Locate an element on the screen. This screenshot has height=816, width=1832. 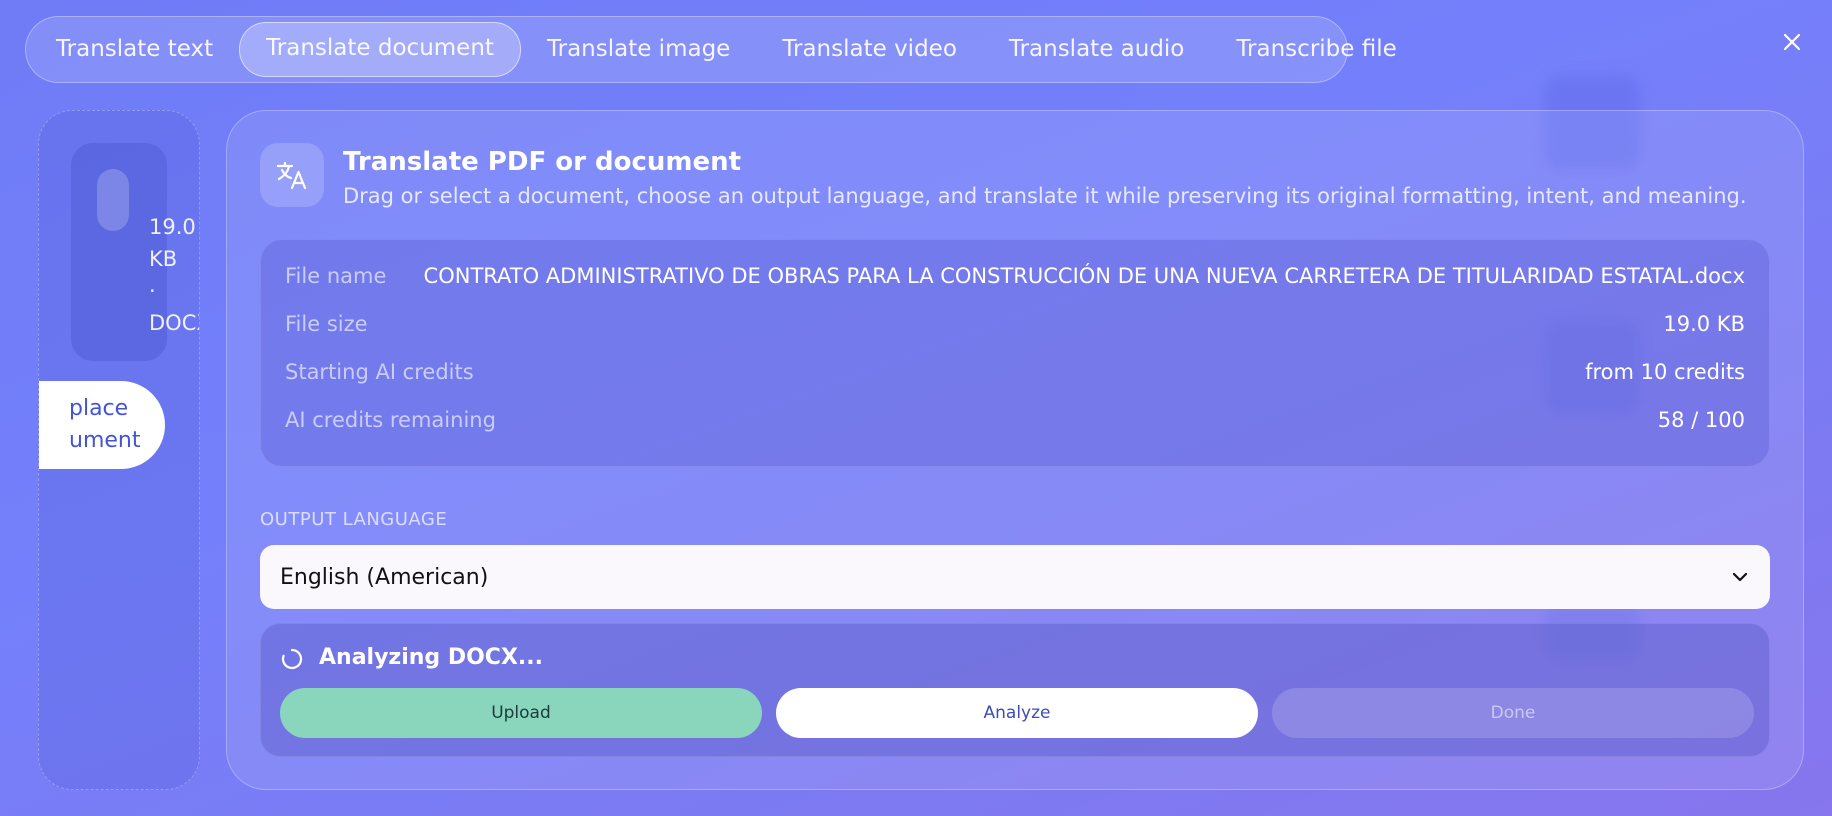
tab-translate-document: Translate document is located at coordinates (380, 49).